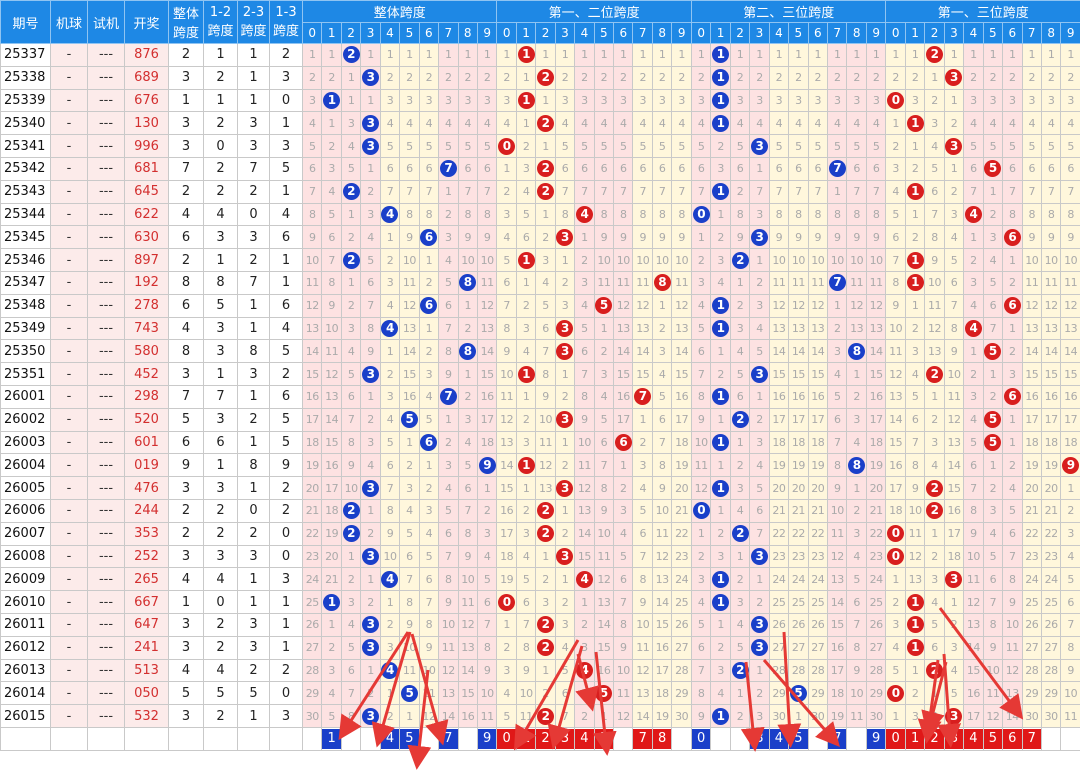  Describe the element at coordinates (1070, 33) in the screenshot. I see `digit-header: 9` at that location.